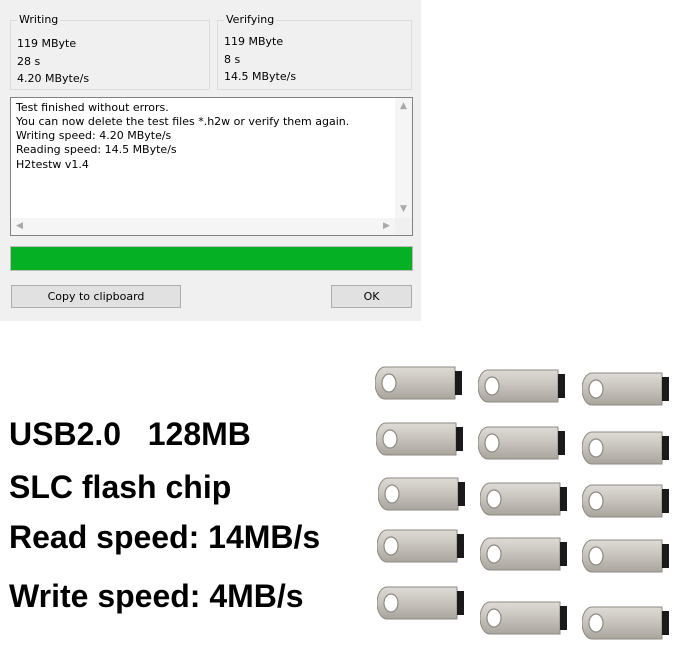 The width and height of the screenshot is (679, 652). I want to click on writing-time: 28 s, so click(29, 61).